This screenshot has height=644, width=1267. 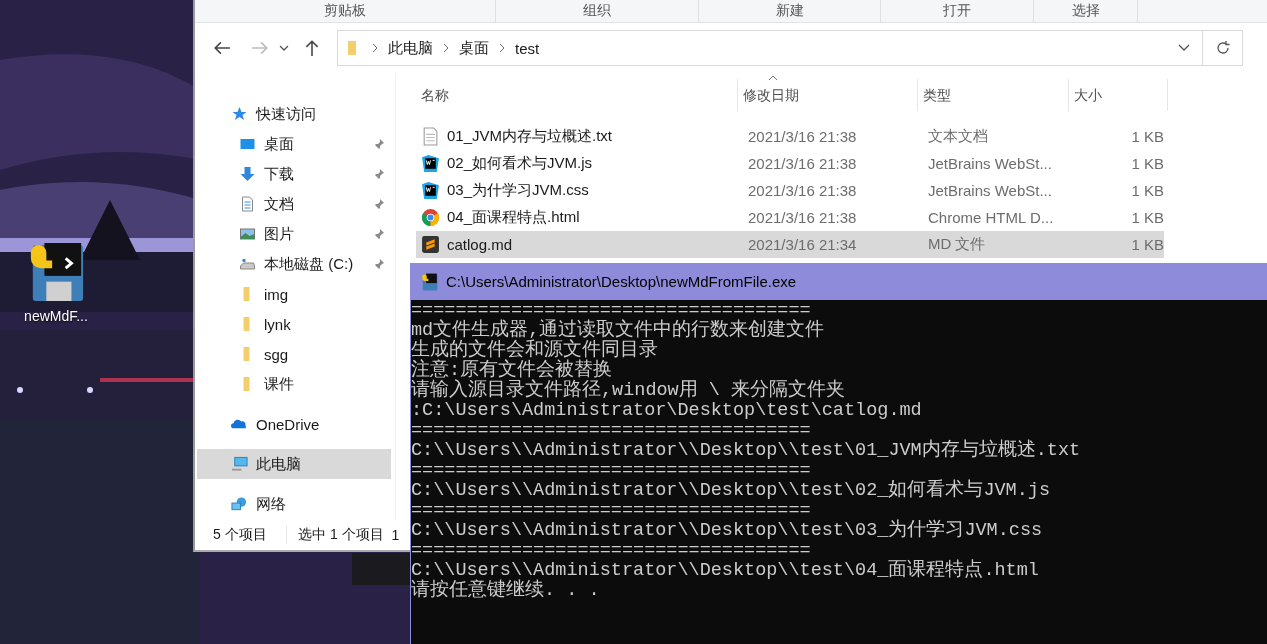 I want to click on address-bar: 此电脑 桌面 test, so click(x=770, y=48).